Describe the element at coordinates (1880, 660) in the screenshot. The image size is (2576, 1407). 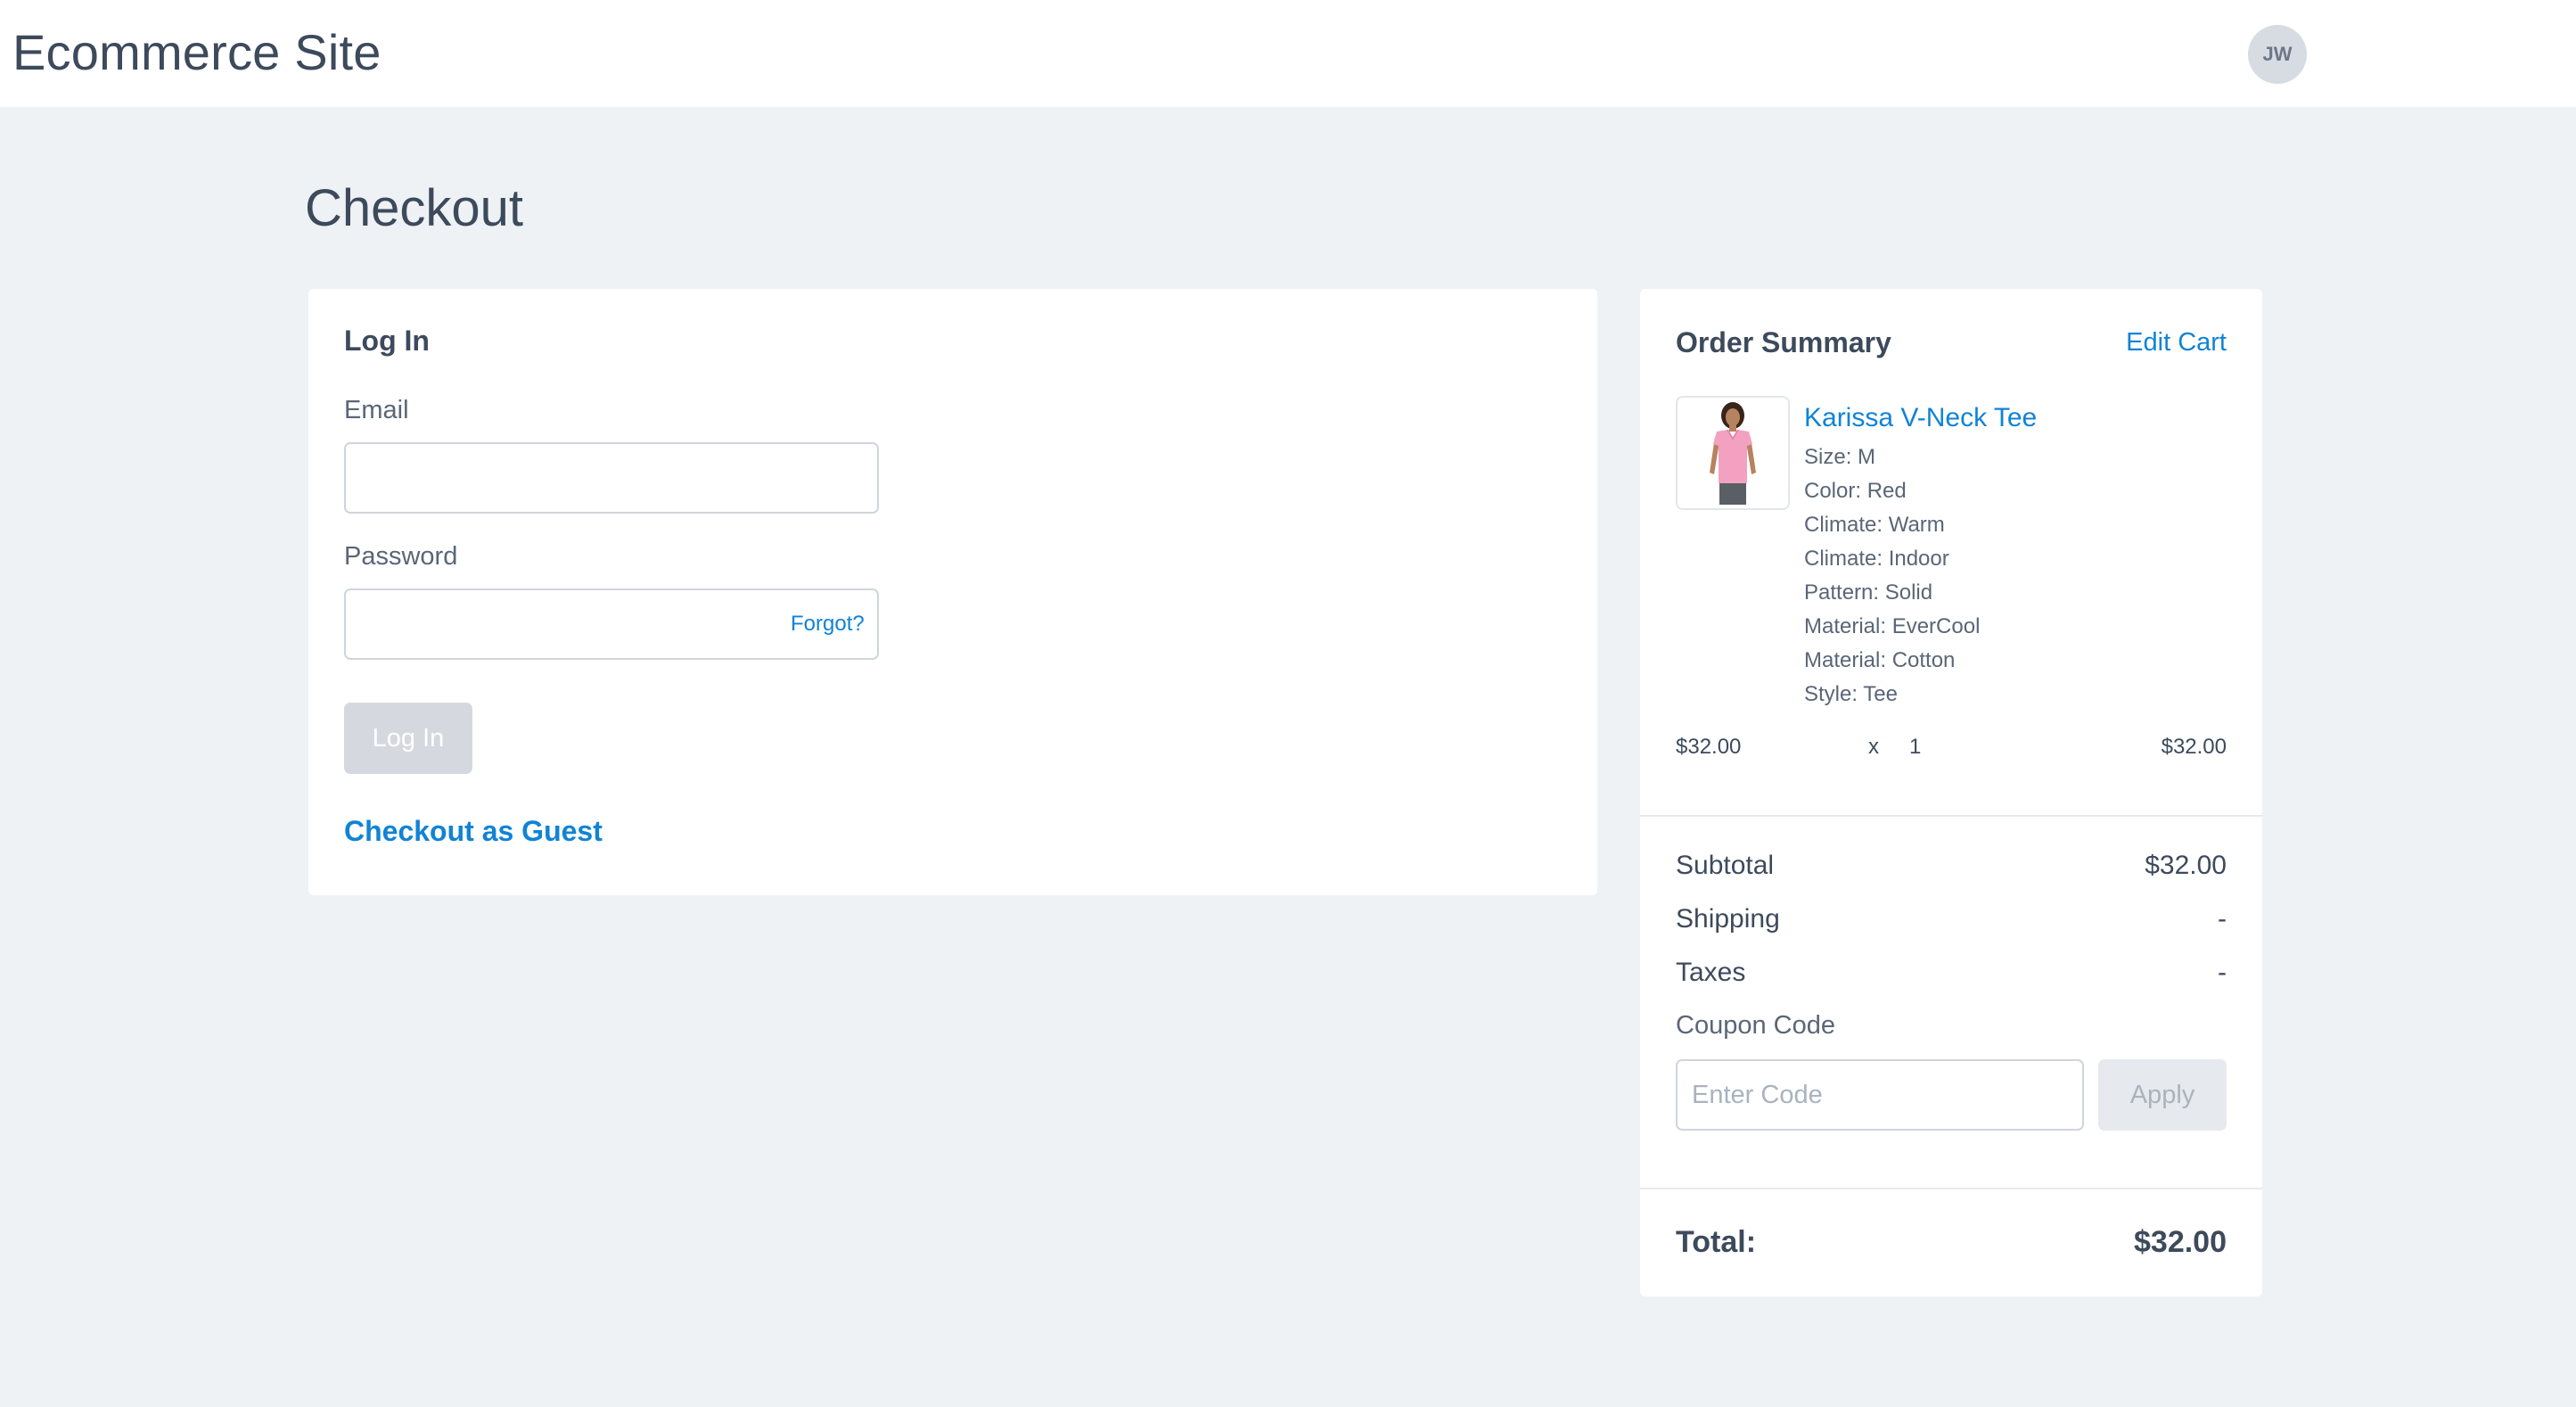
I see `attribute-material: Material: Cotton` at that location.